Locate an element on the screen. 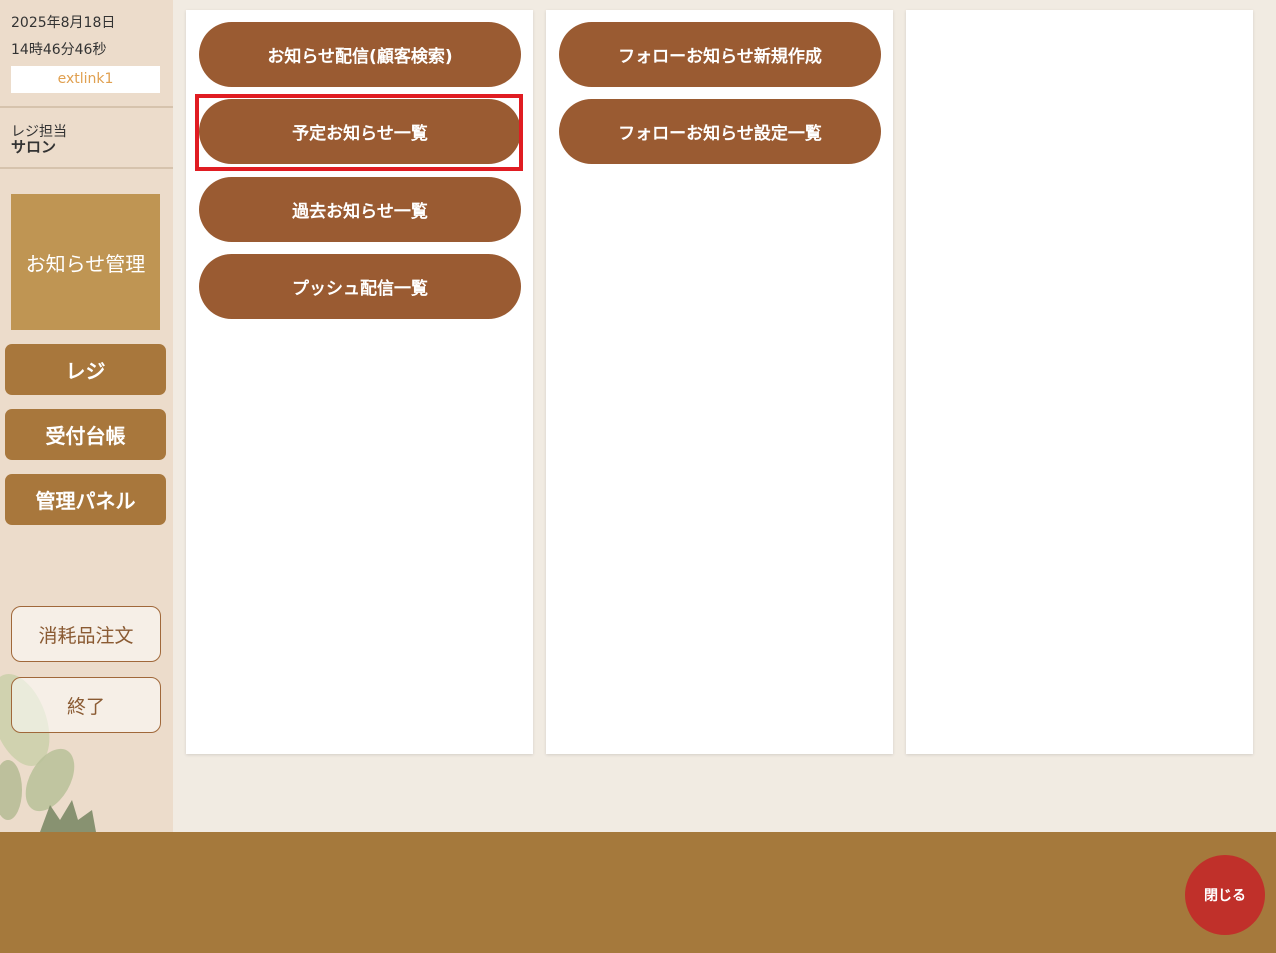 This screenshot has height=953, width=1276. notice-send-search-button: お知らせ配信(顧客検索) is located at coordinates (360, 54).